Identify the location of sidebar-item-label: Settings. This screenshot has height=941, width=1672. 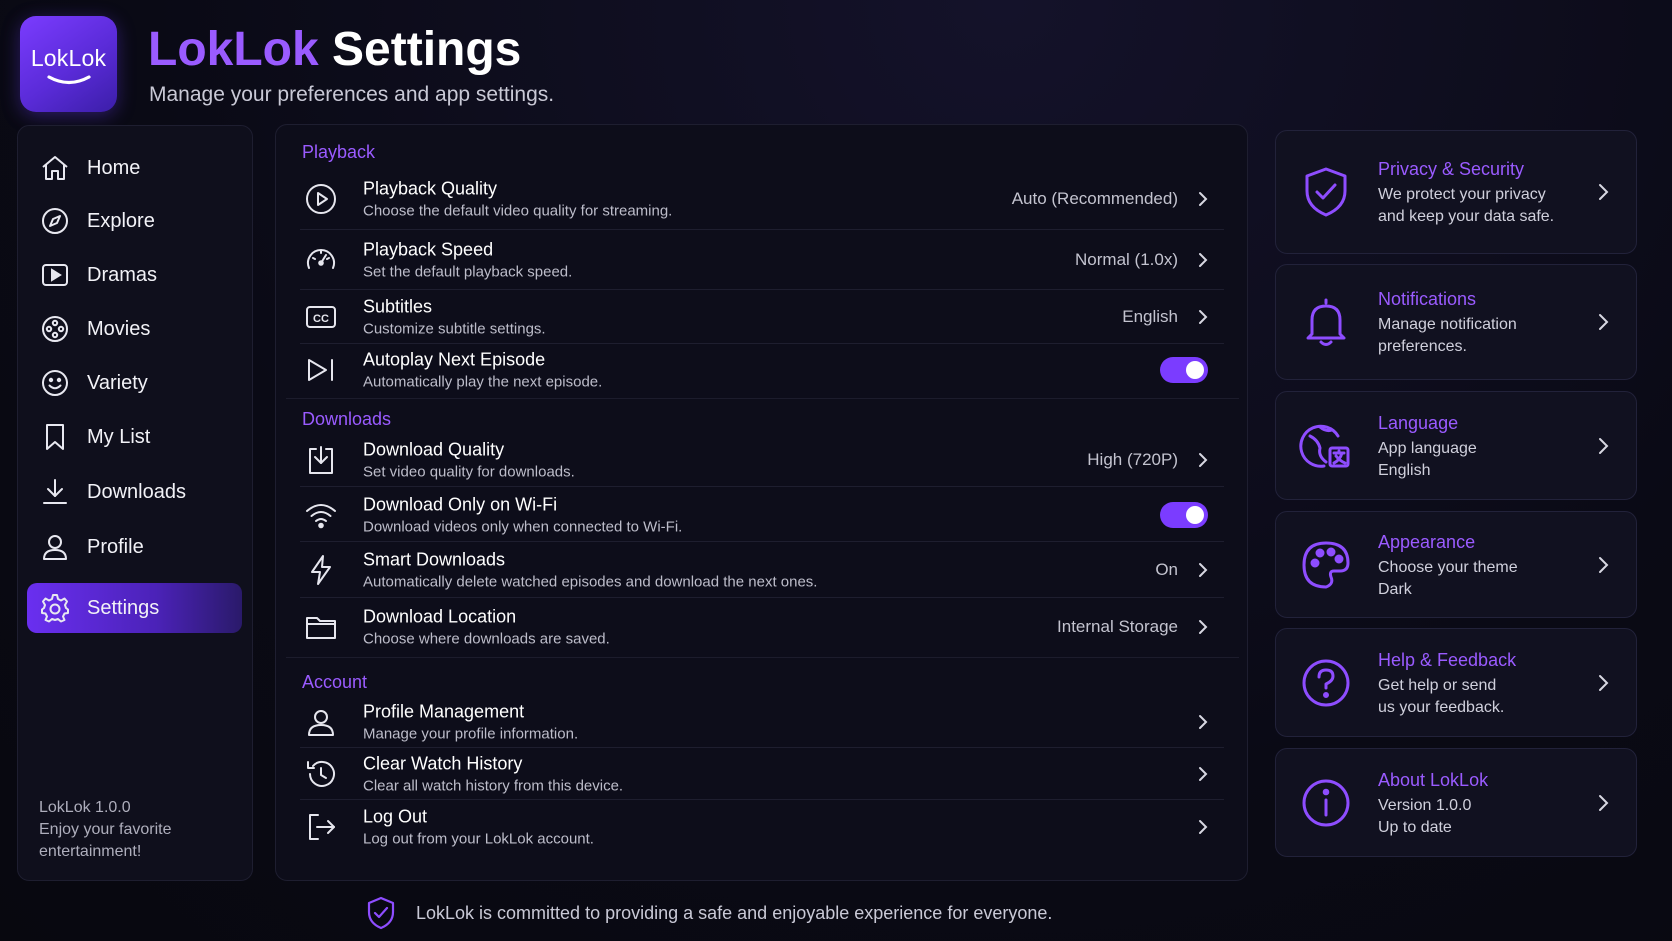
(123, 607).